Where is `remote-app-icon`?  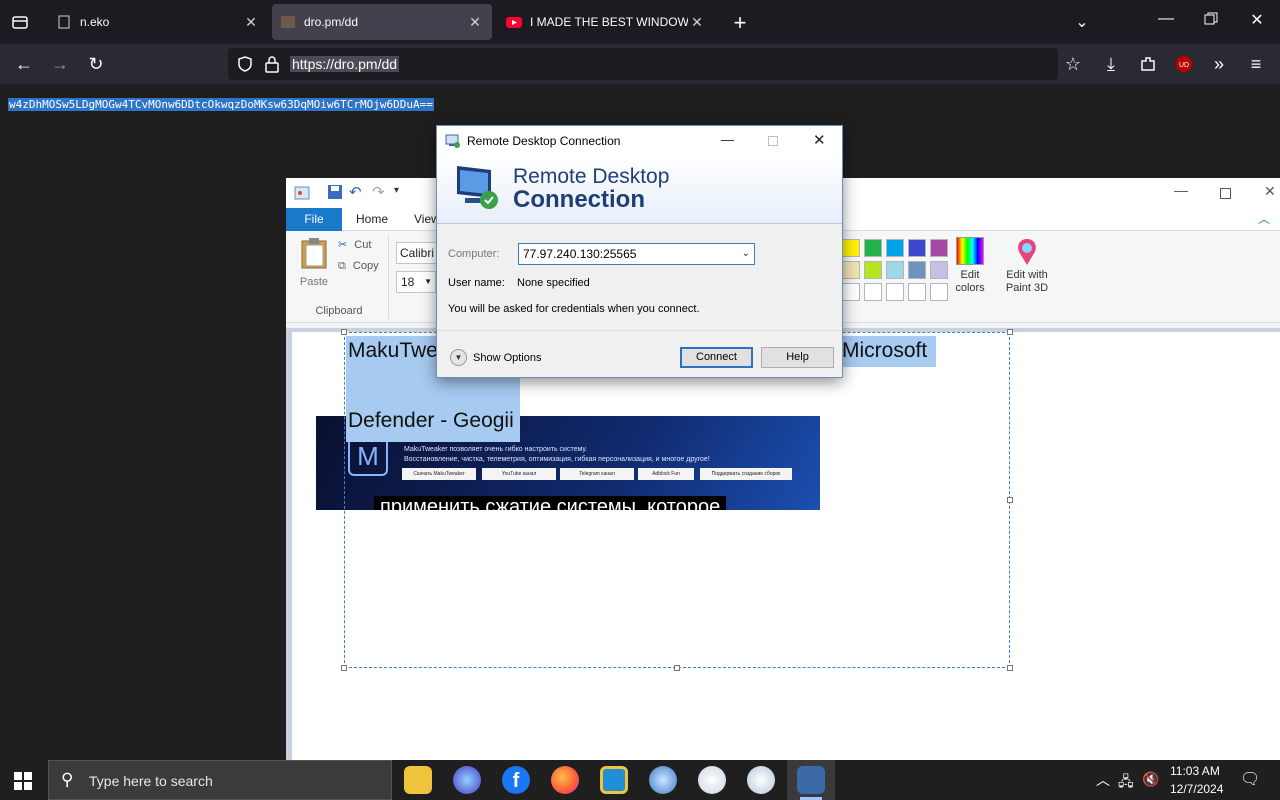
remote-app-icon is located at coordinates (614, 780).